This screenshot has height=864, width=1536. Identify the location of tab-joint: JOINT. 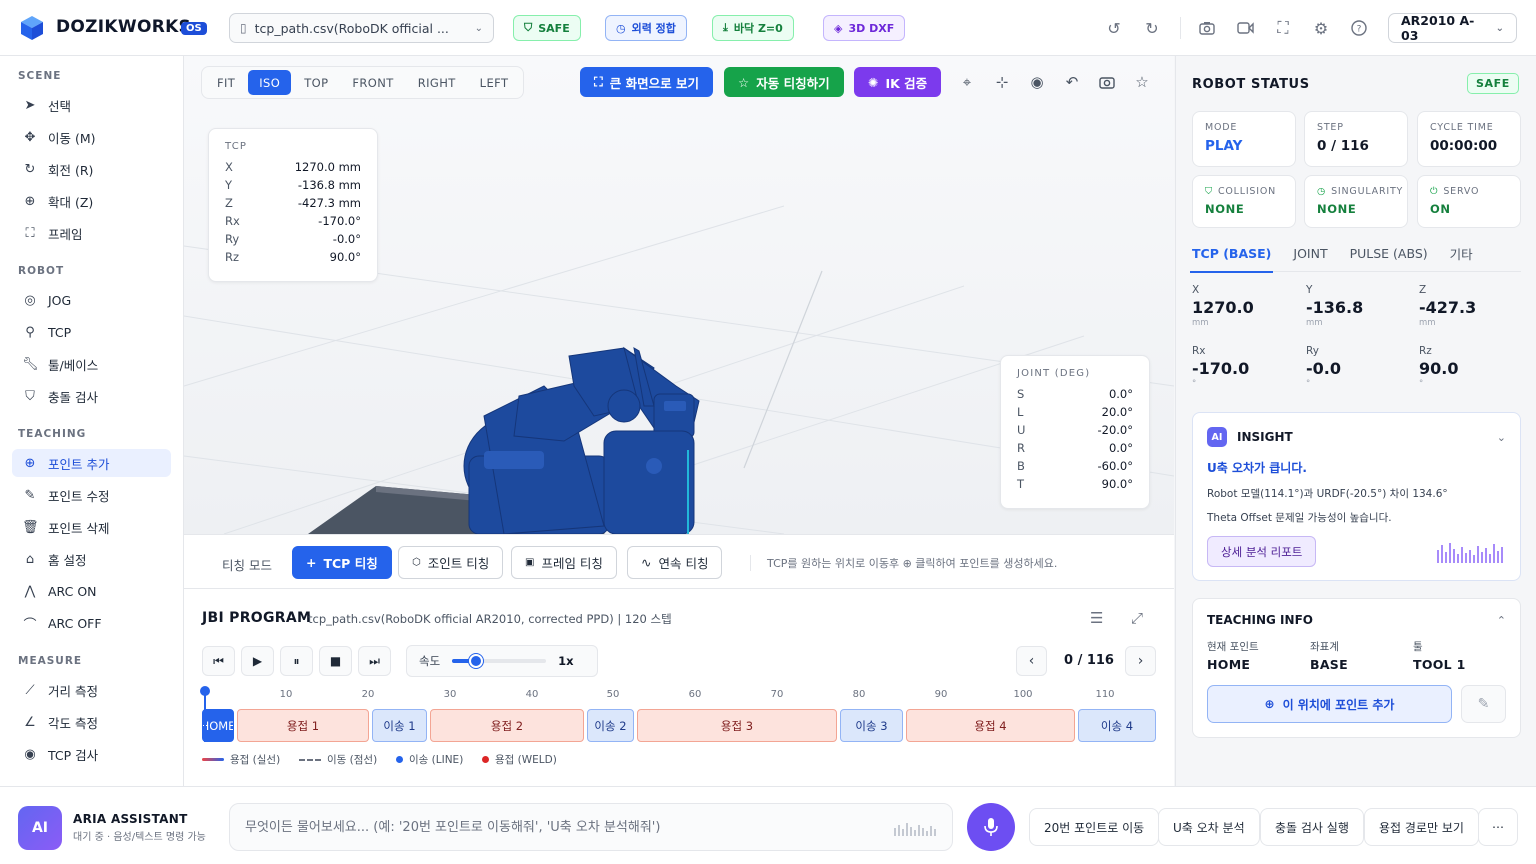
(1310, 257).